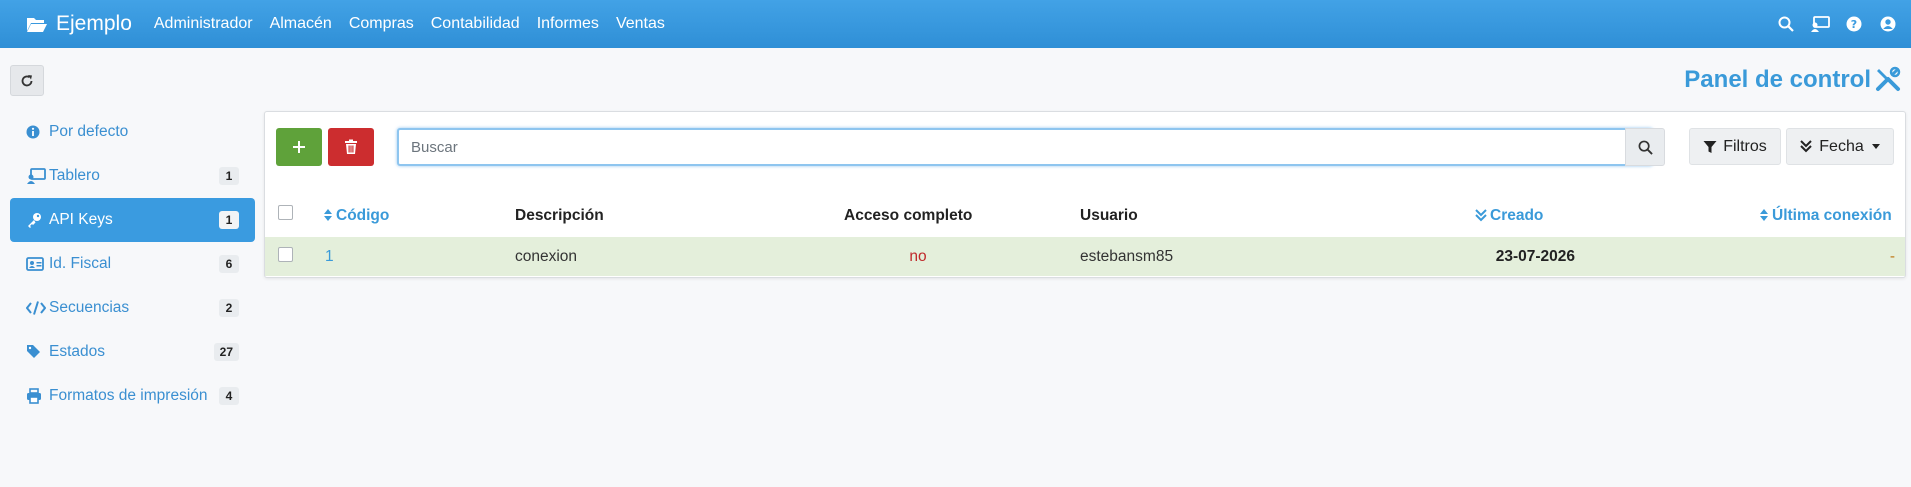 The width and height of the screenshot is (1911, 487). Describe the element at coordinates (229, 308) in the screenshot. I see `count-badge: 2` at that location.